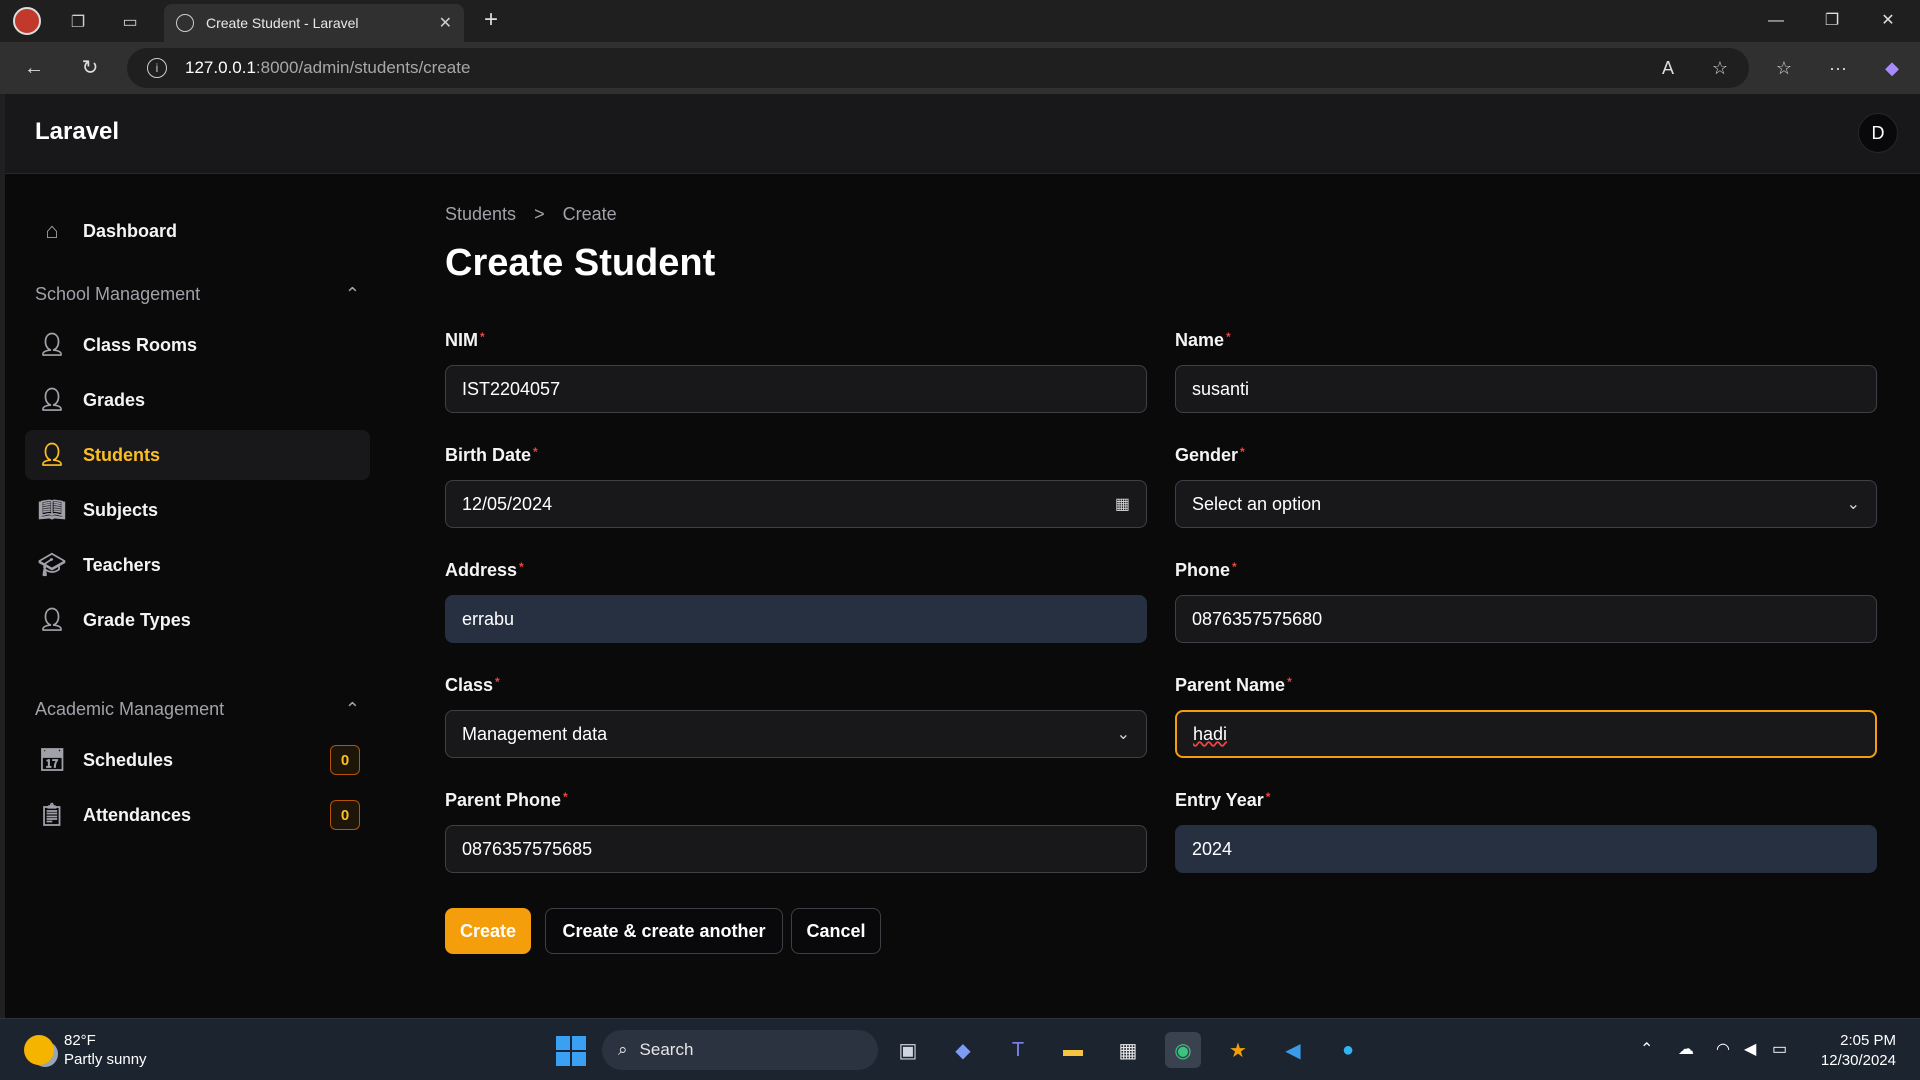 The height and width of the screenshot is (1080, 1920). Describe the element at coordinates (1686, 1049) in the screenshot. I see `cloud-icon: ☁` at that location.